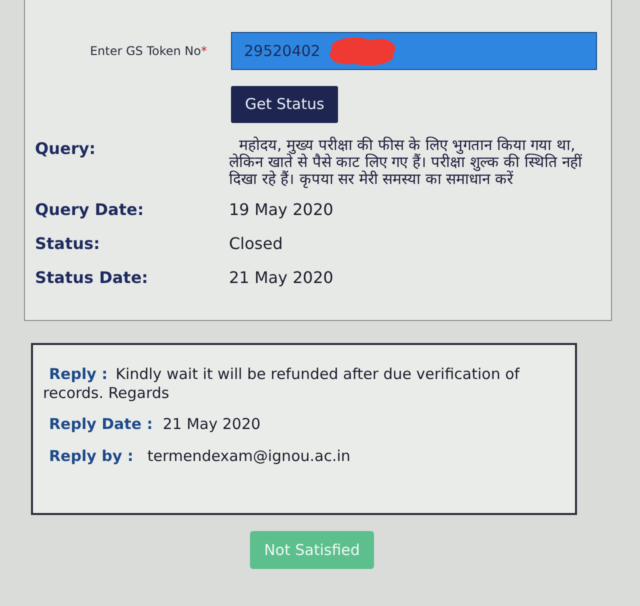  I want to click on reply-date: 21 May 2020, so click(211, 424).